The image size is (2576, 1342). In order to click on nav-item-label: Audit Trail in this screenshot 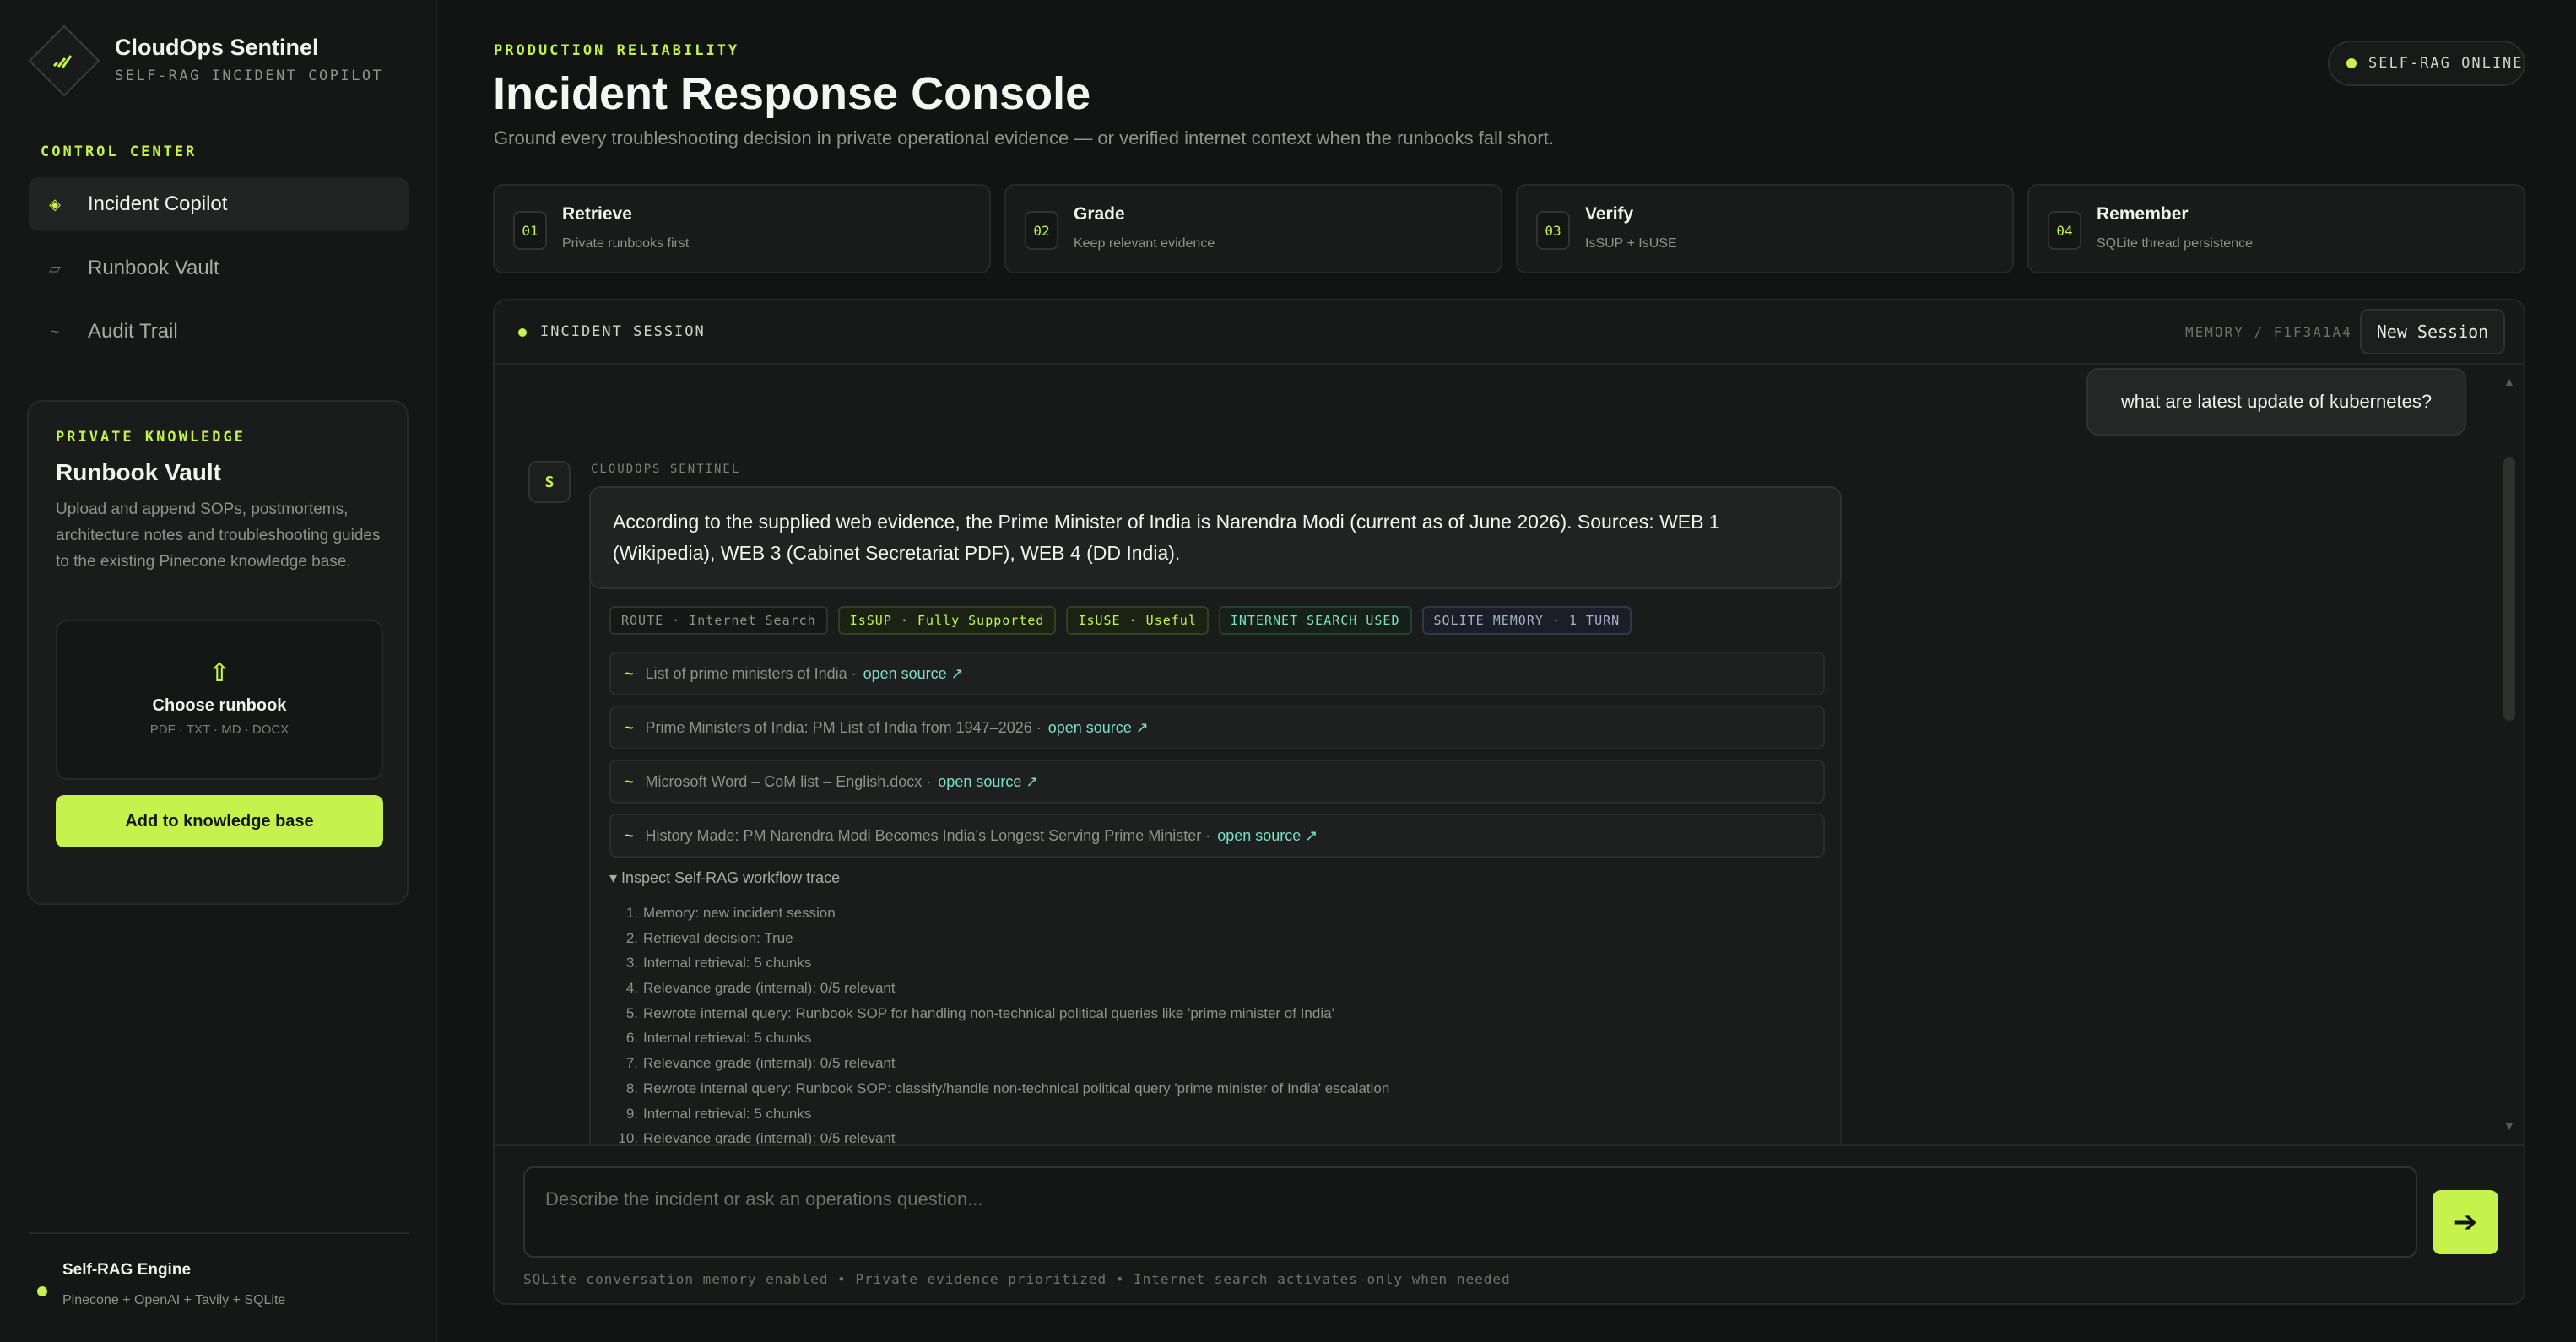, I will do `click(133, 331)`.